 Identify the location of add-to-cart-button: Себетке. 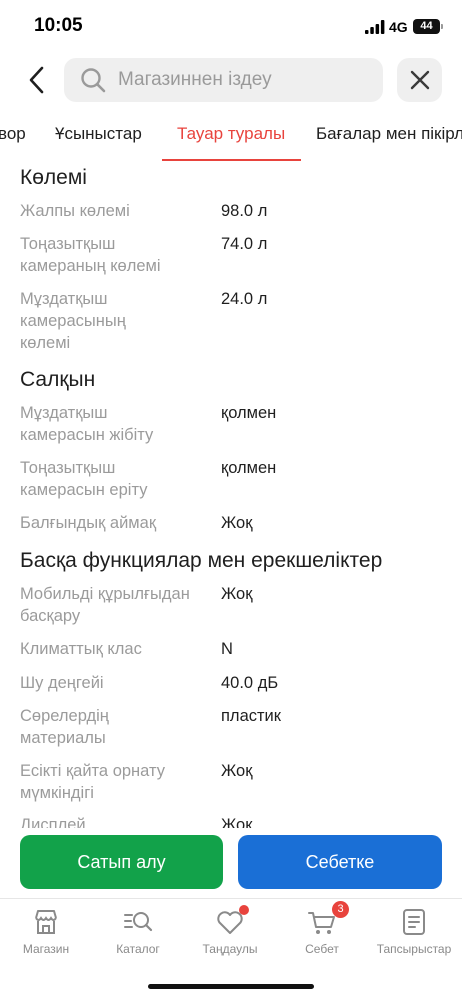
(340, 862).